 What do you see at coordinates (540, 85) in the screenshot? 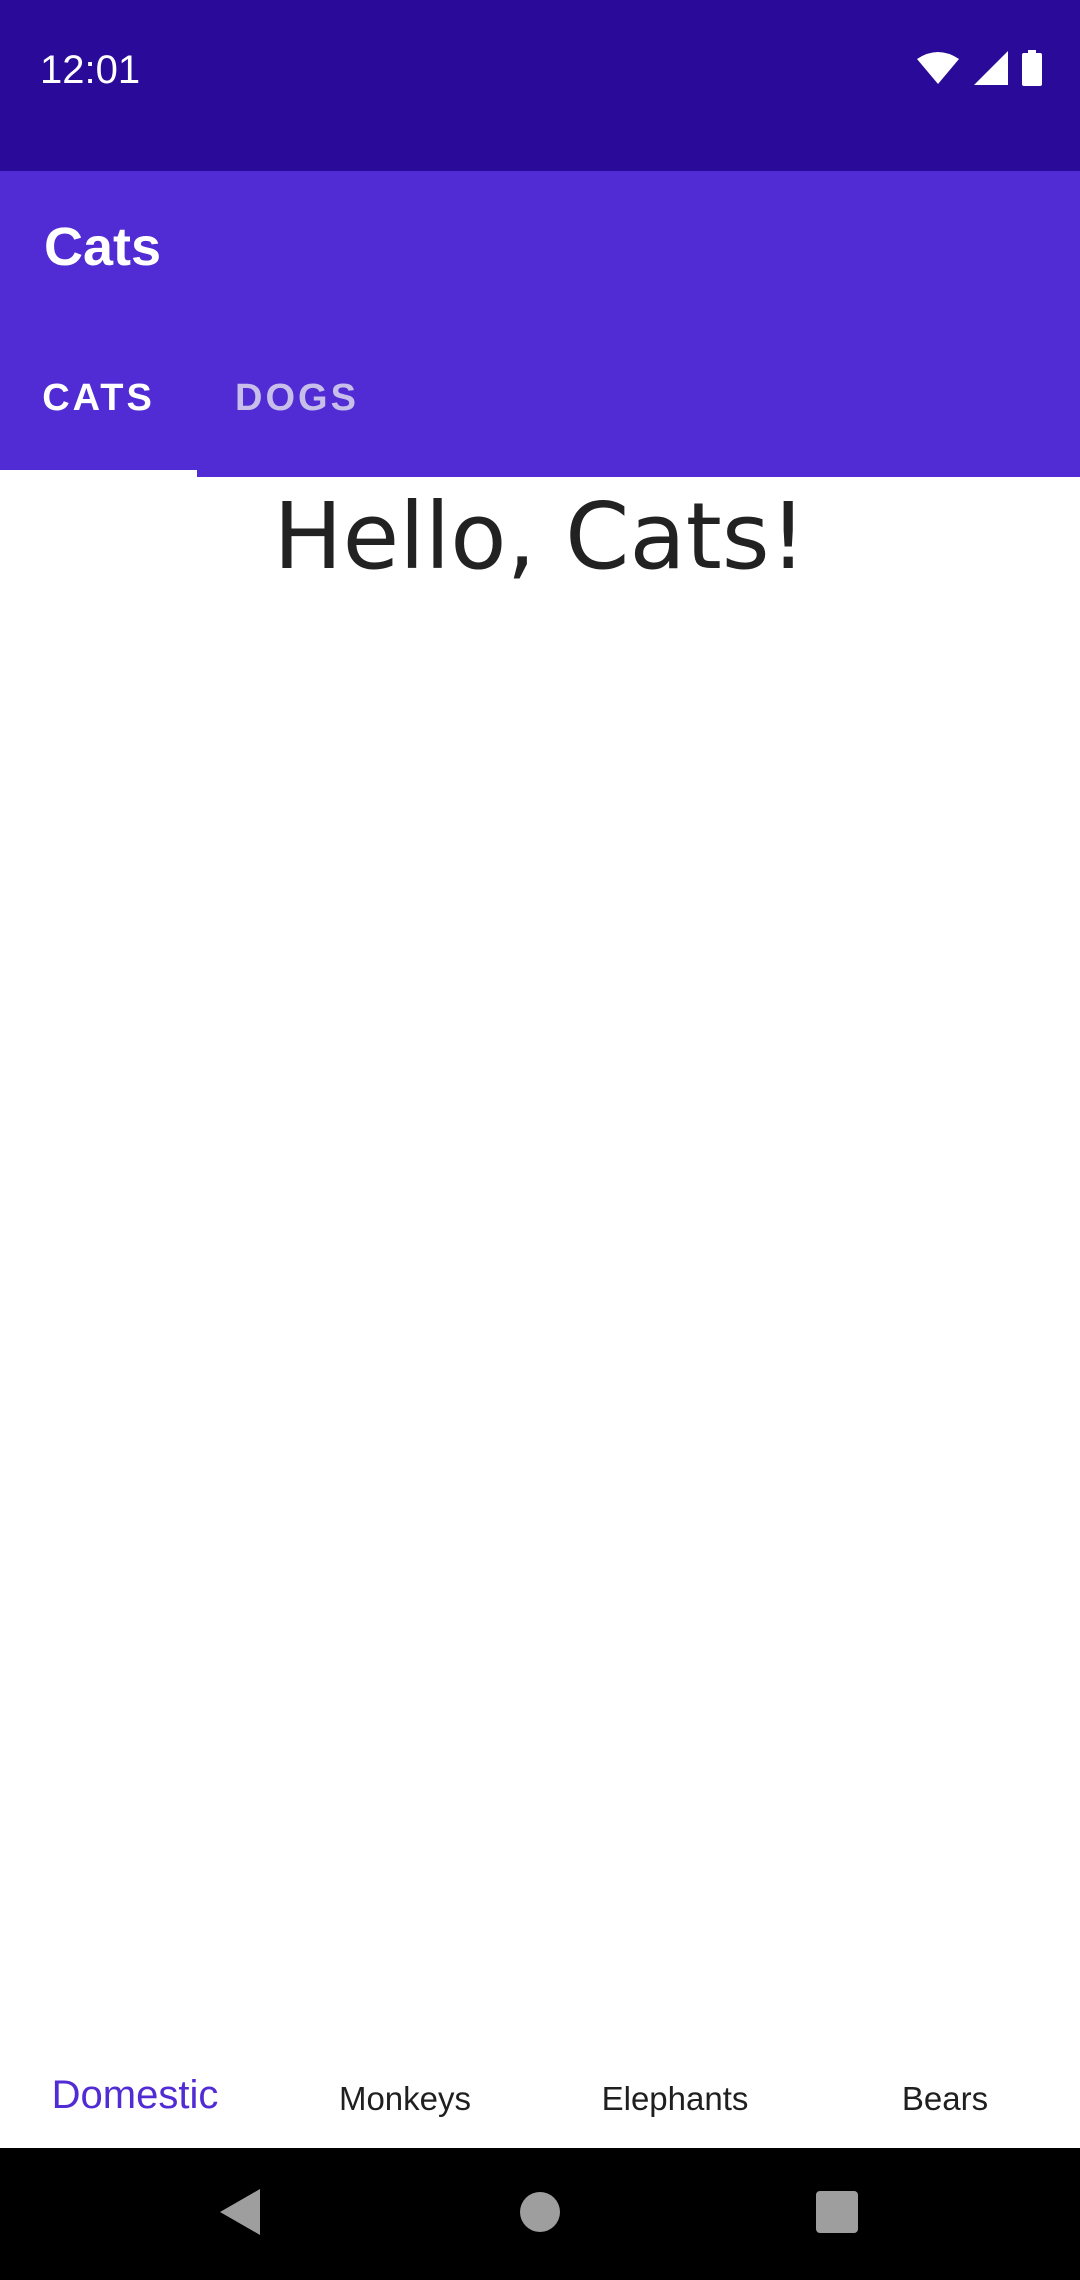
I see `status-bar: 12:01` at bounding box center [540, 85].